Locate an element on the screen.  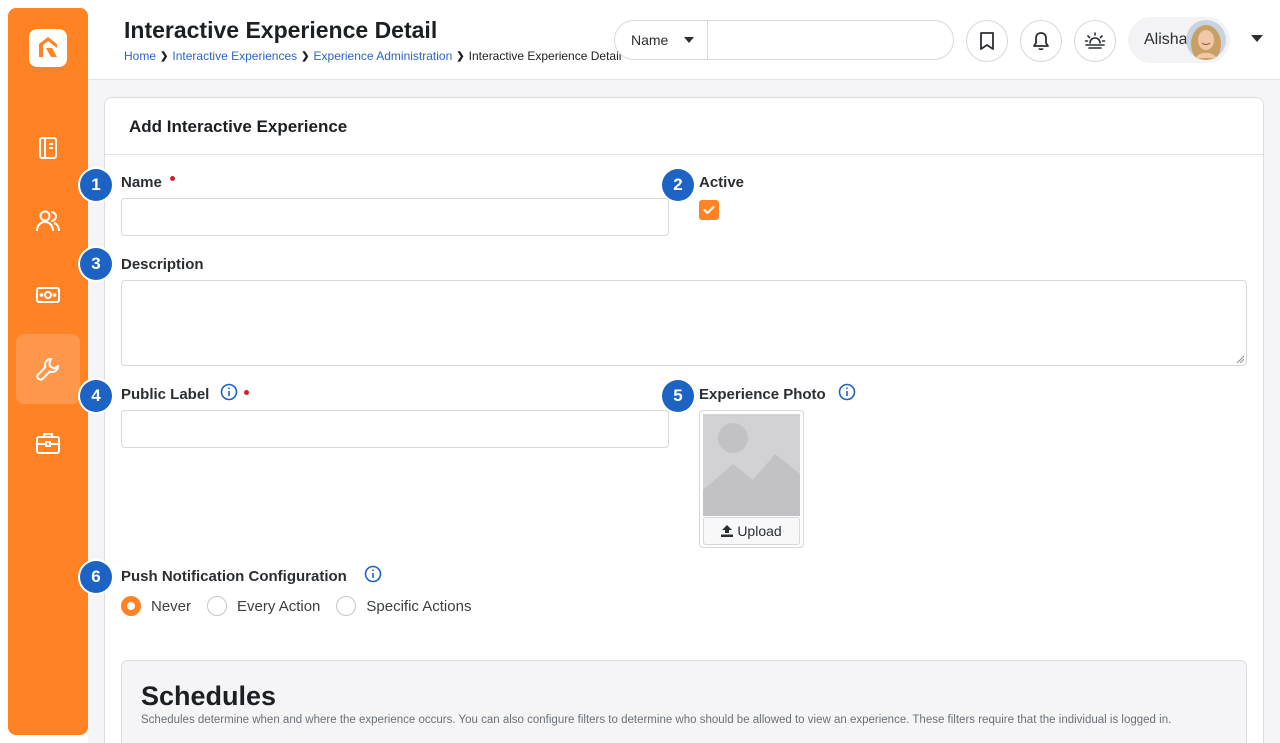
breadcrumb-interactive-experiences: Interactive Experiences is located at coordinates (234, 56).